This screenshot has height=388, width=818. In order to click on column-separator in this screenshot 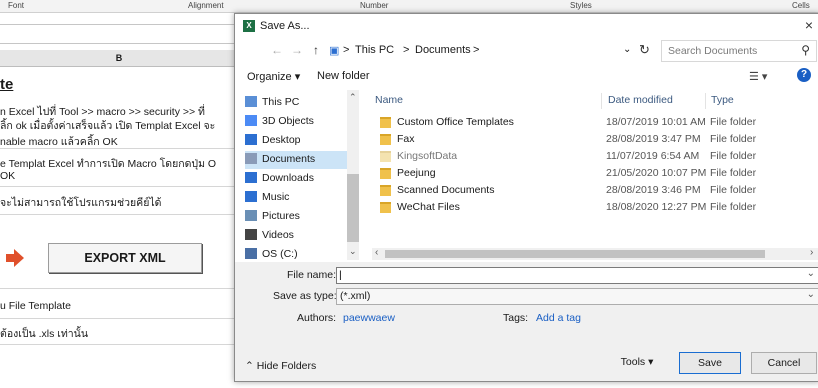, I will do `click(601, 101)`.